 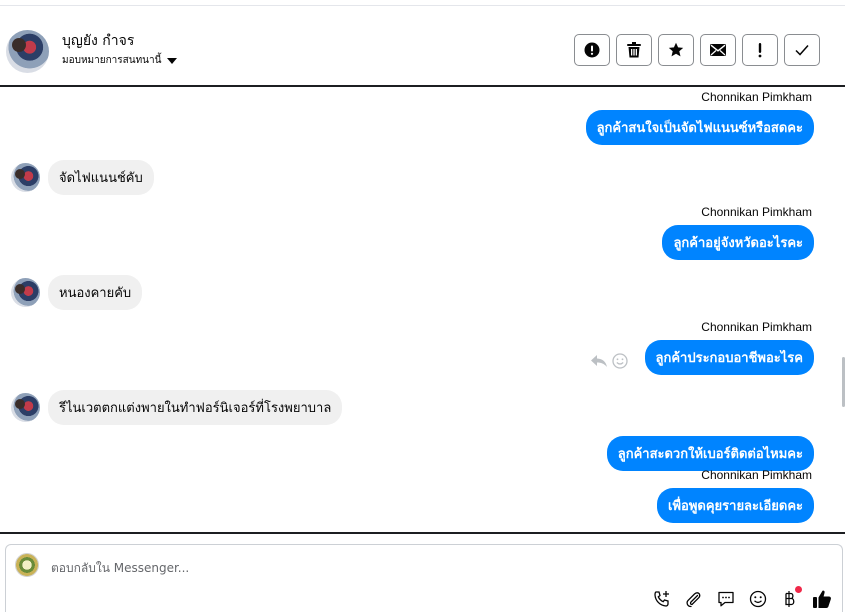 I want to click on assign-conversation-dropdown: มอบหมายการสนทนานี้, so click(x=120, y=60).